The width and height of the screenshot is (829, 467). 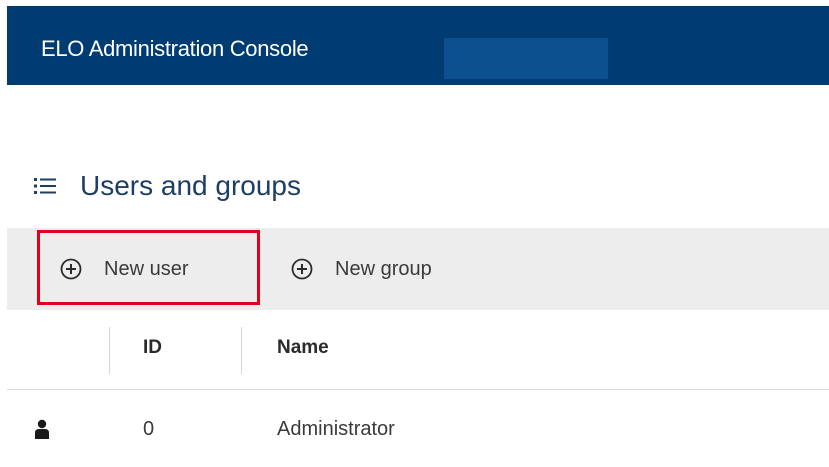 I want to click on column-header-id: ID, so click(x=152, y=348).